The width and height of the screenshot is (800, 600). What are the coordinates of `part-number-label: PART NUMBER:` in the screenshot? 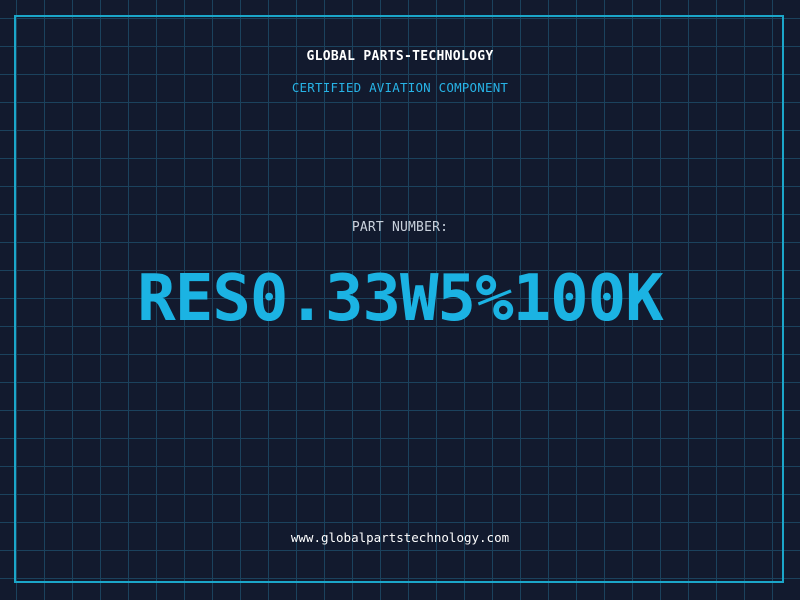 It's located at (400, 227).